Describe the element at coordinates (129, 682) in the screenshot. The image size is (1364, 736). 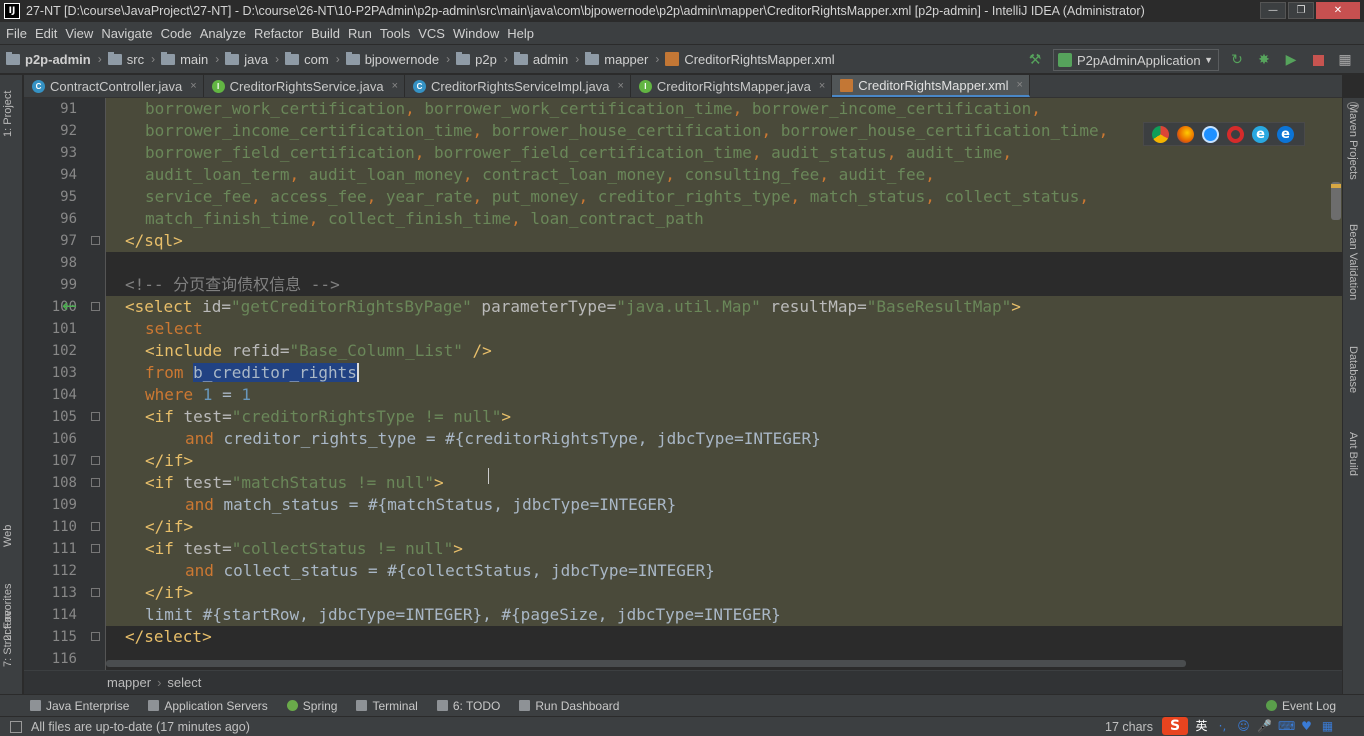
I see `breadcrumb-mapper: mapper` at that location.